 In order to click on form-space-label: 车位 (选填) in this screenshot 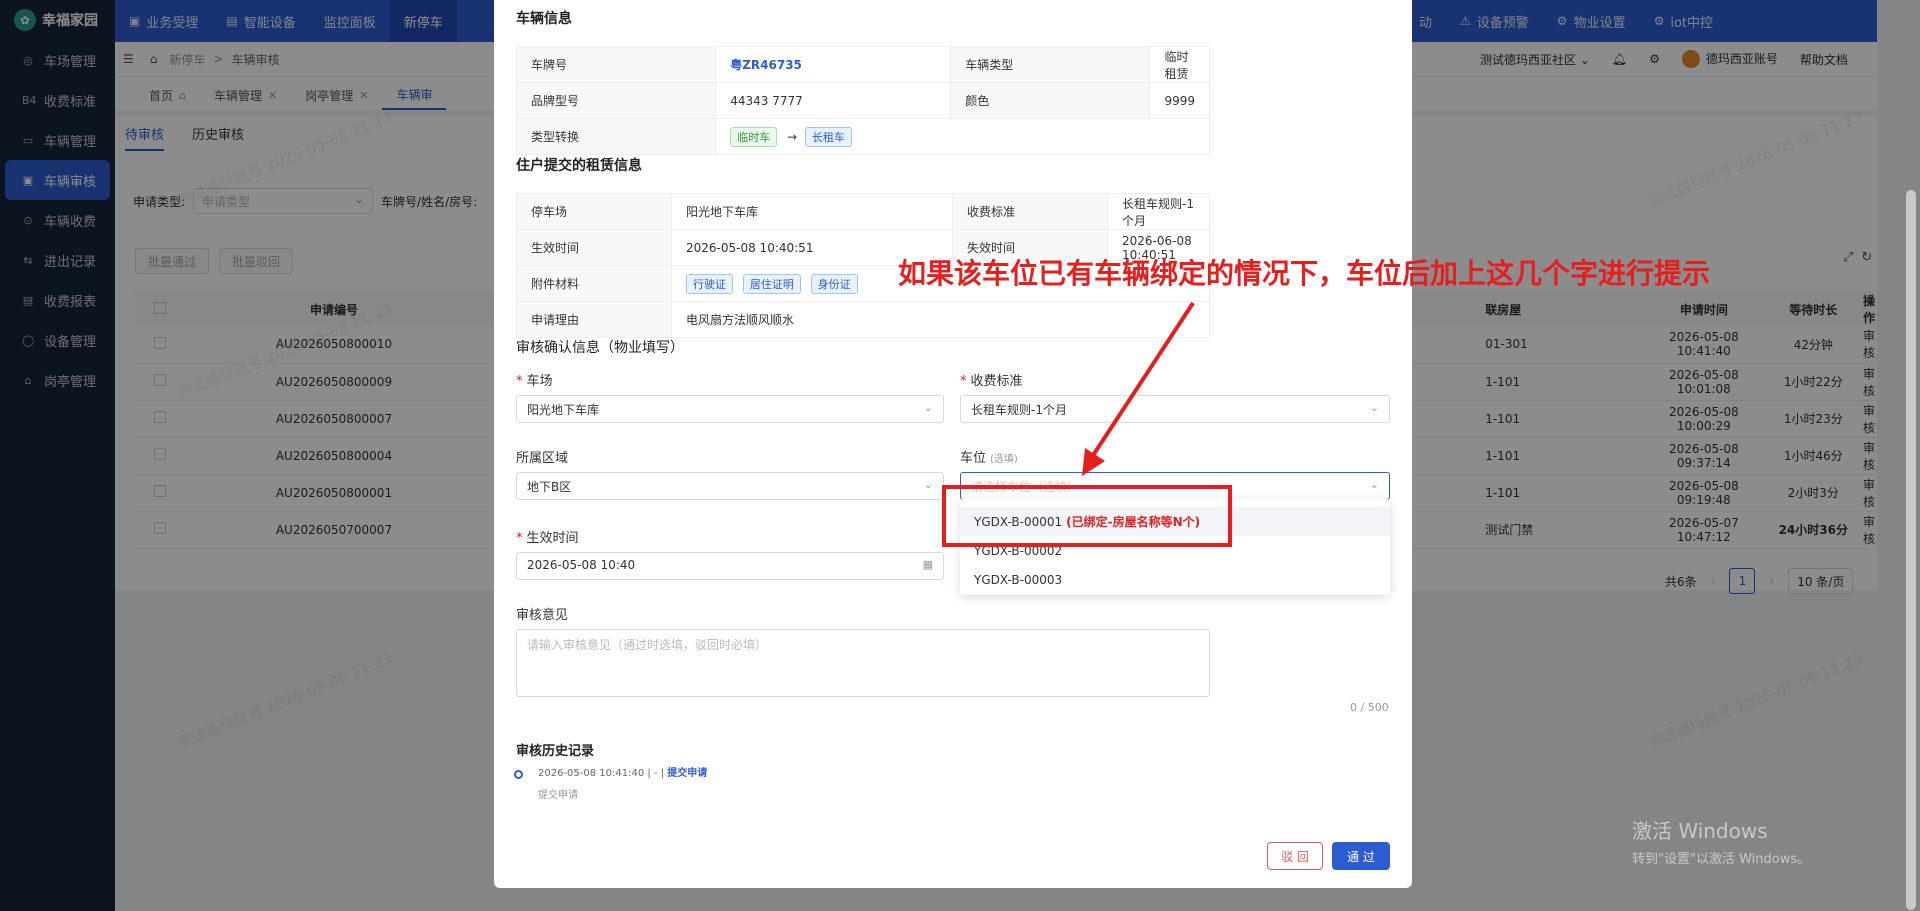, I will do `click(989, 456)`.